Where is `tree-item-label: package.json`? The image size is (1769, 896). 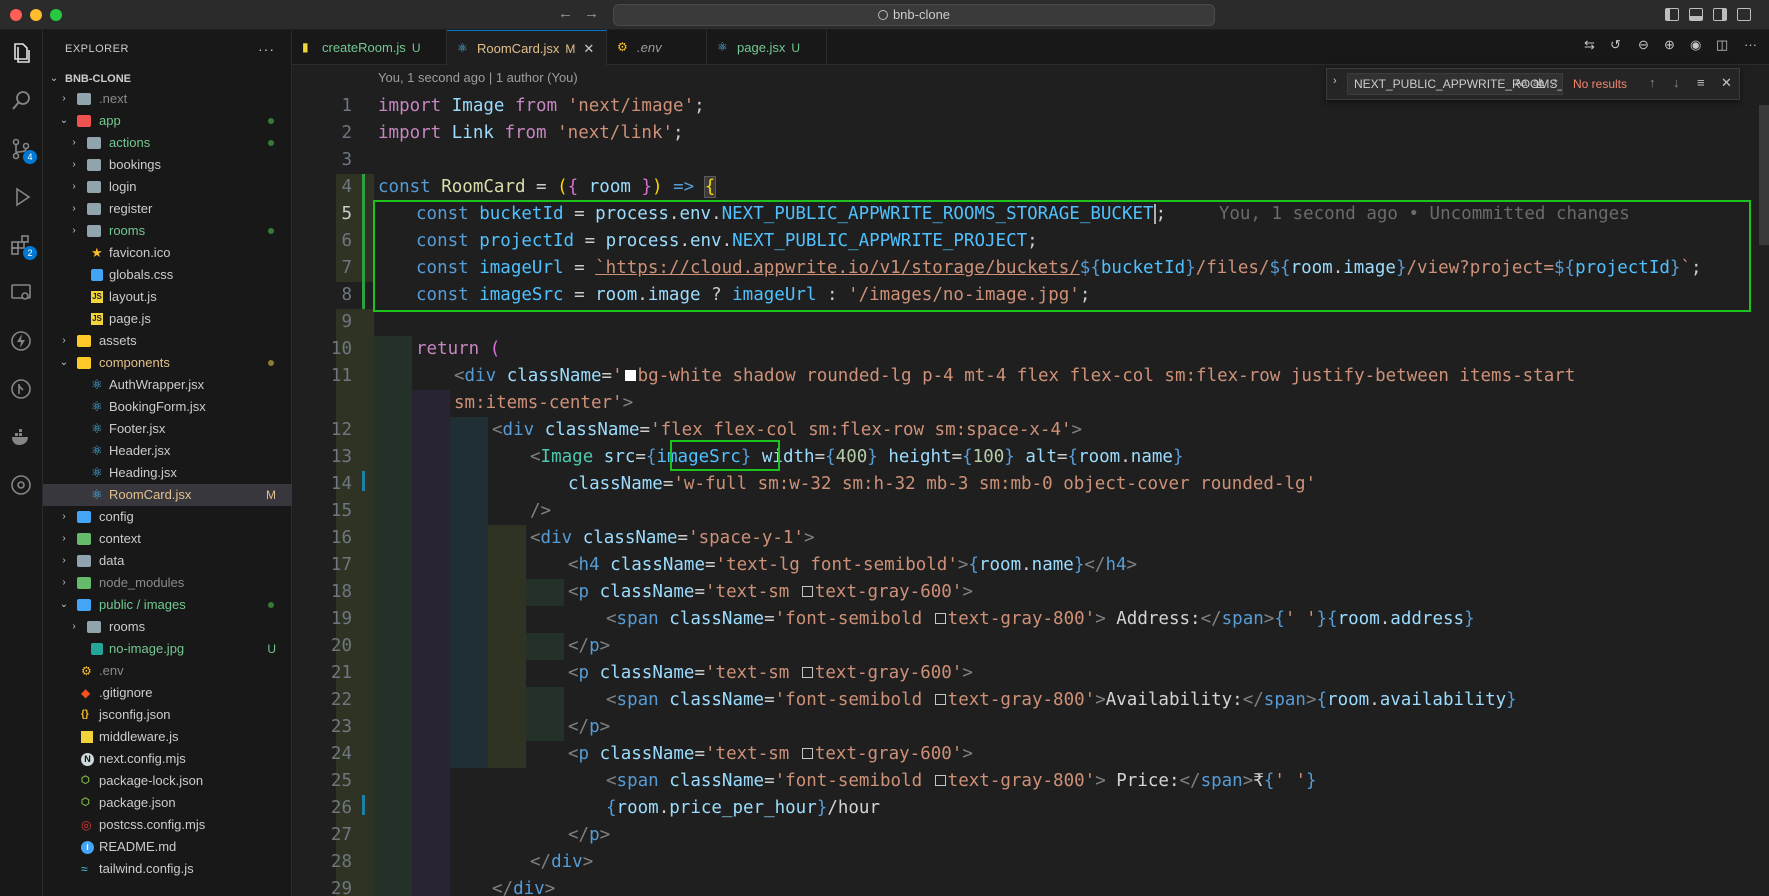 tree-item-label: package.json is located at coordinates (137, 802).